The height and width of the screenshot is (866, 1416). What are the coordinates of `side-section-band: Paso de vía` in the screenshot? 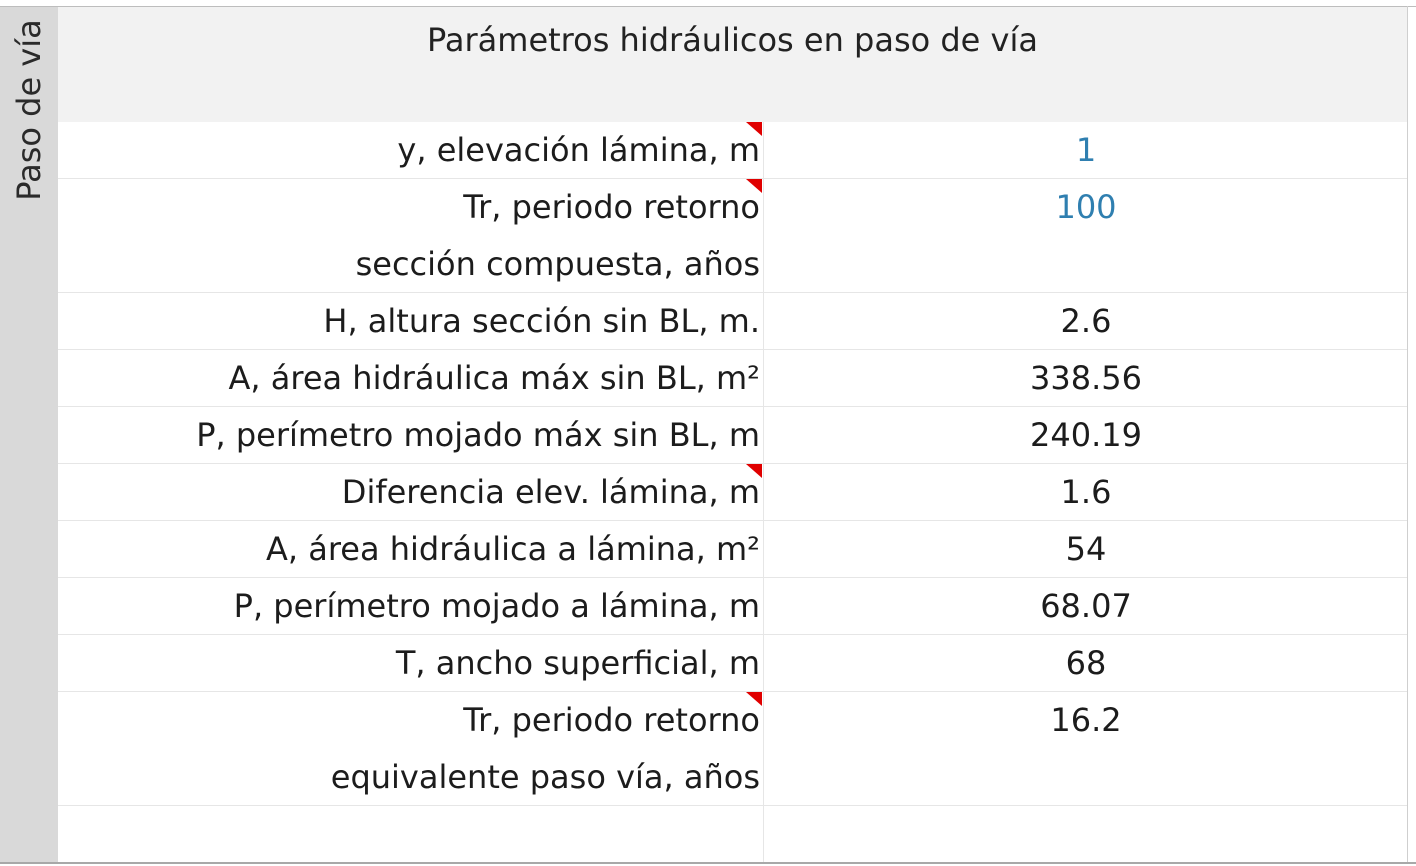 It's located at (29, 435).